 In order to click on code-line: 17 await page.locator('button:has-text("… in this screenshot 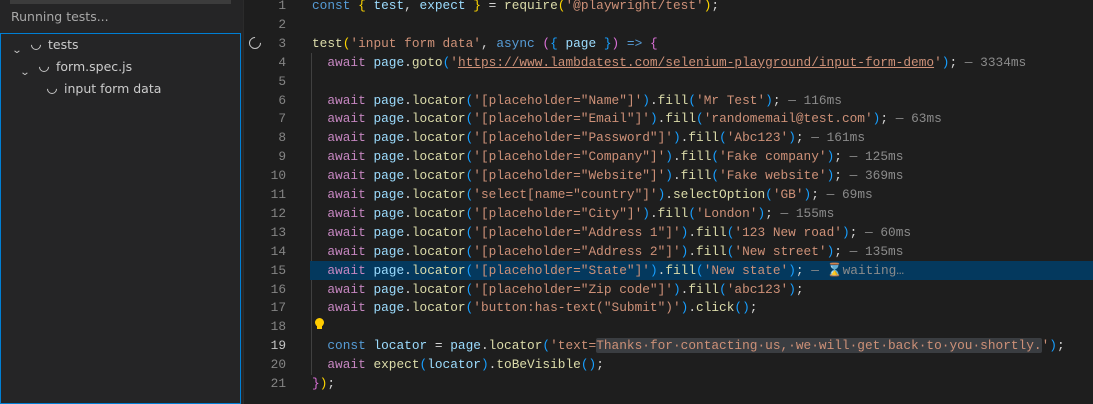, I will do `click(668, 307)`.